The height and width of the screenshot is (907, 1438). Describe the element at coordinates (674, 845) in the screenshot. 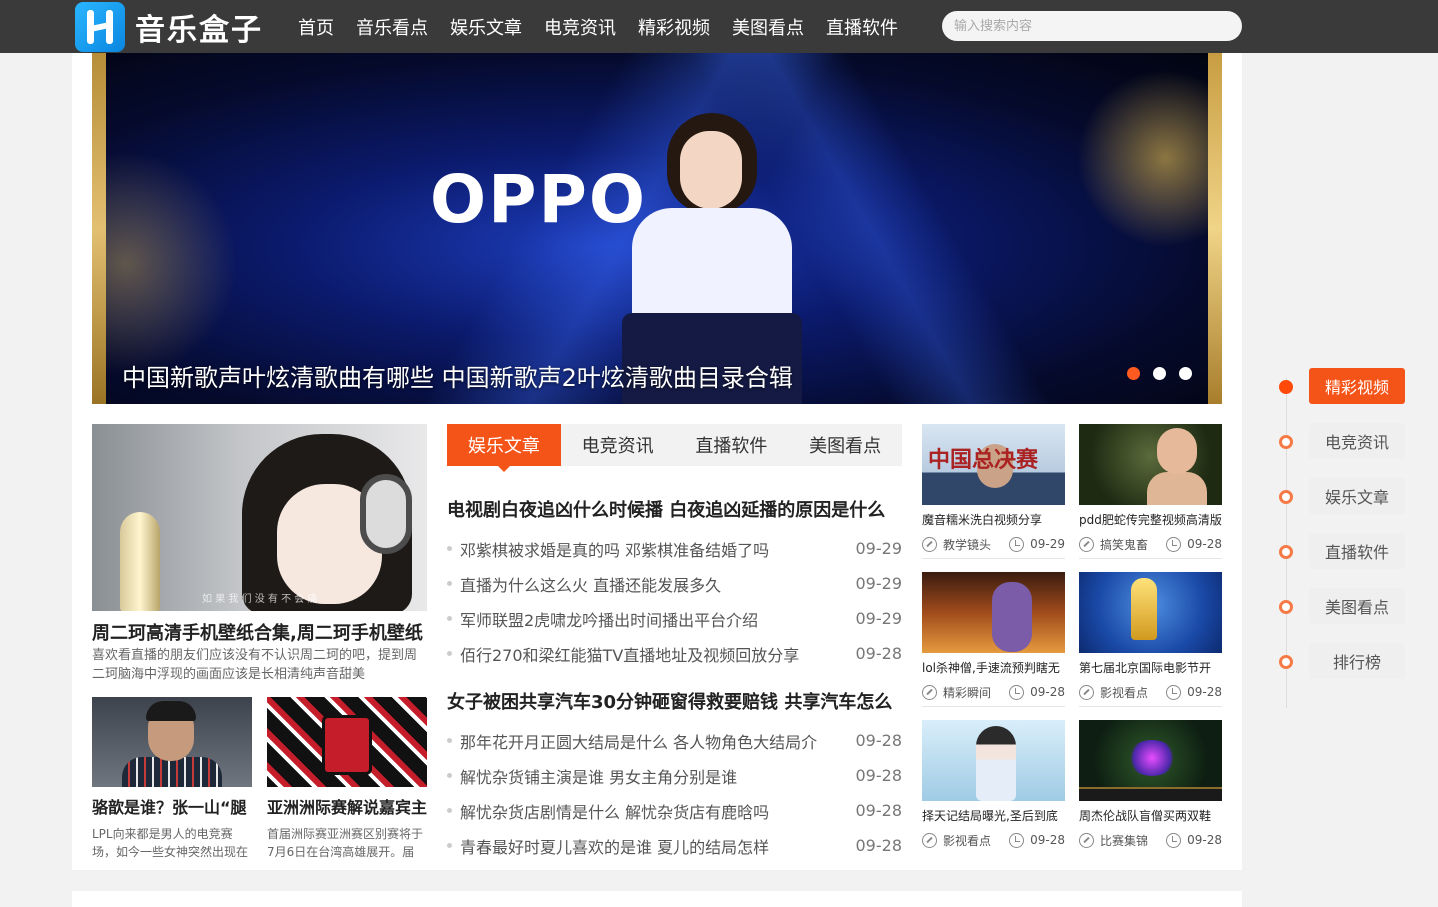

I see `list-item: 青春最好时夏儿喜欢的是谁 夏儿的结局怎样 09-28` at that location.